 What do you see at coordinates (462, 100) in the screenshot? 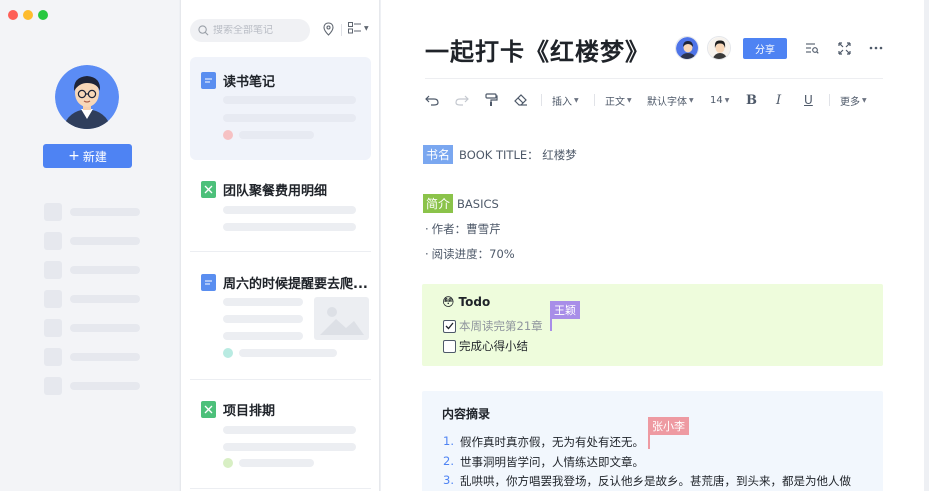
I see `redo-icon` at bounding box center [462, 100].